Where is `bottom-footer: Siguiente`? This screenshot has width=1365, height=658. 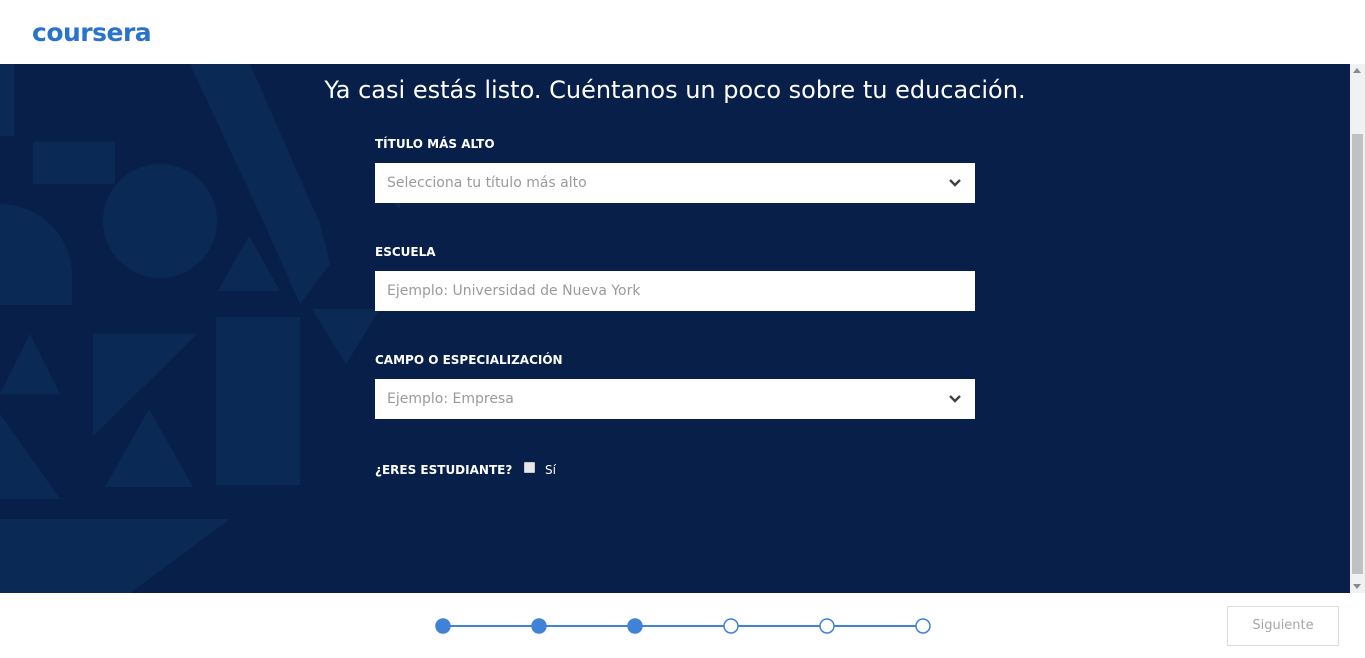 bottom-footer: Siguiente is located at coordinates (682, 625).